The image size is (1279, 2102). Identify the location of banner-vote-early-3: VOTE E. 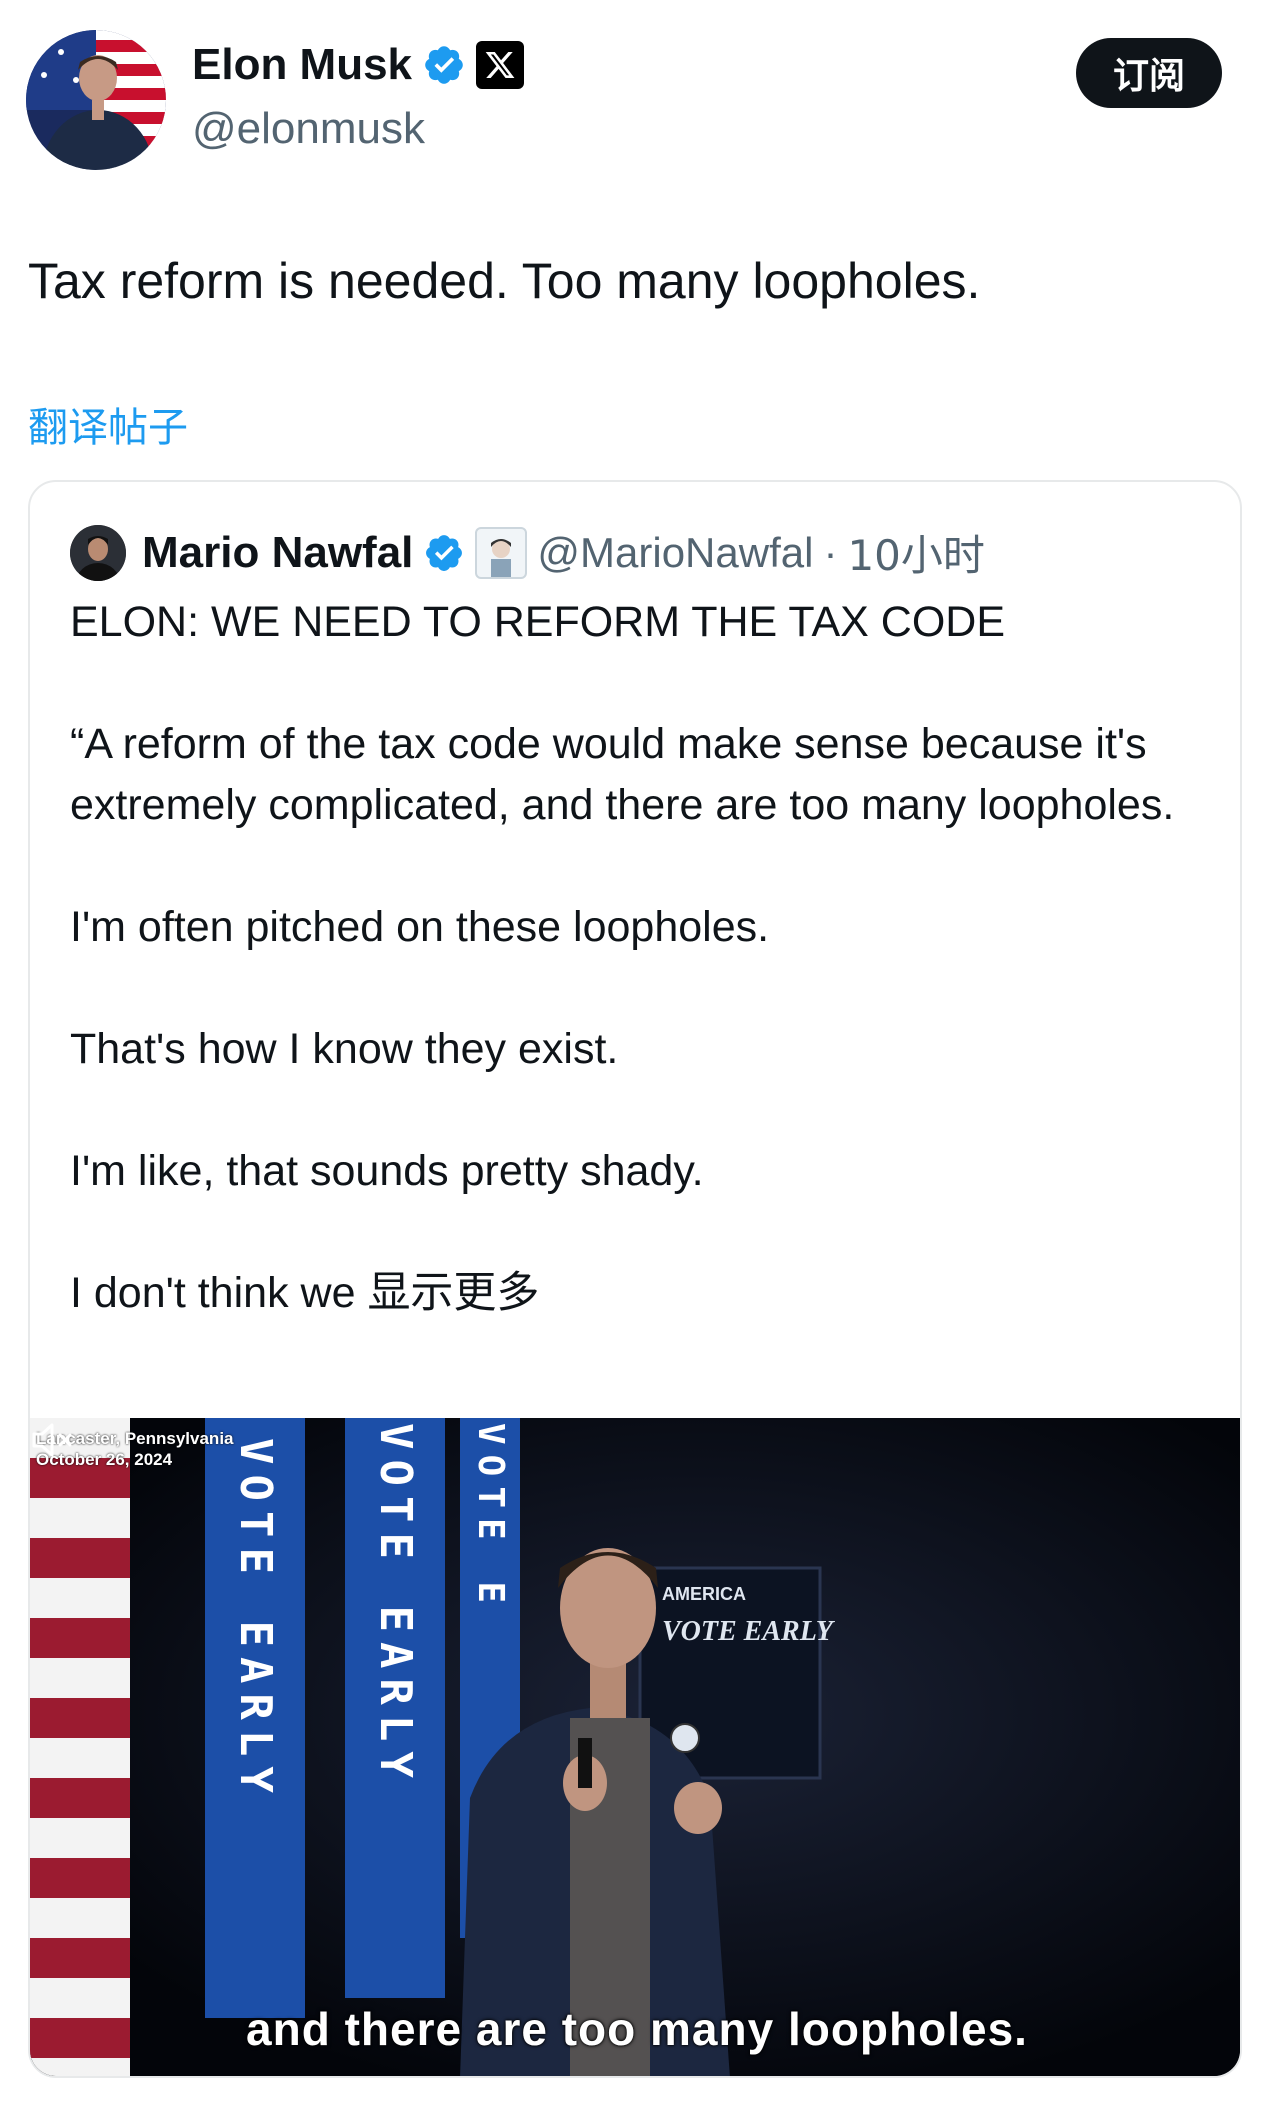
(490, 1518).